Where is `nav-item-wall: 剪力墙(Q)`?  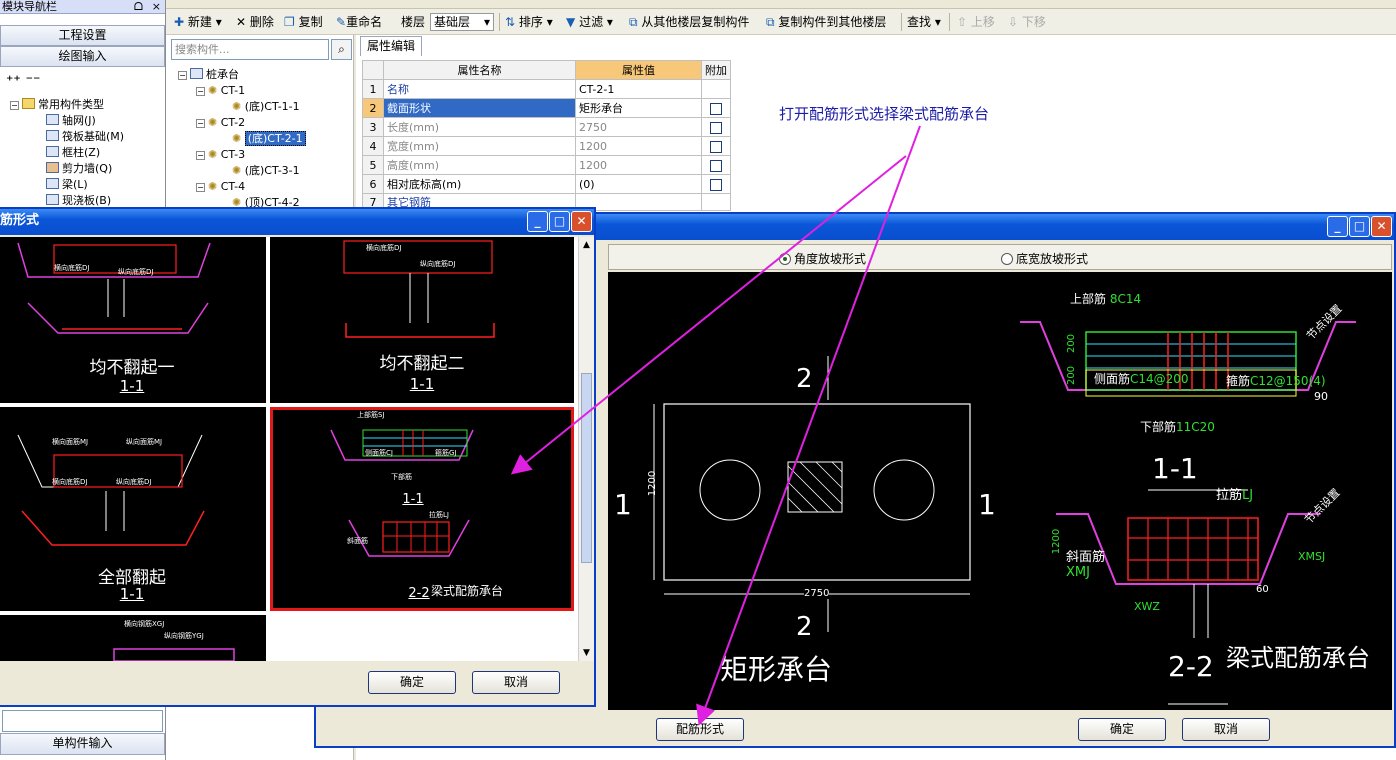
nav-item-wall: 剪力墙(Q) is located at coordinates (87, 169).